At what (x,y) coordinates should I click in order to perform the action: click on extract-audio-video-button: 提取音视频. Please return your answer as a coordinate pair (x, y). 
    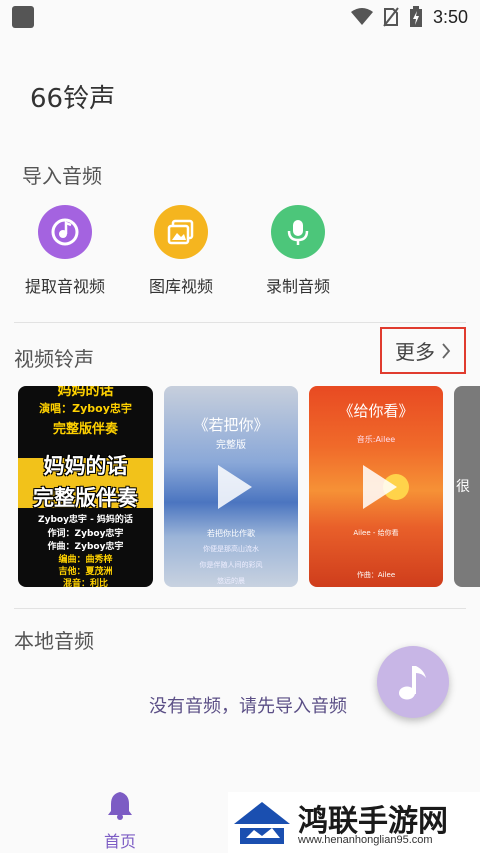
    Looking at the image, I should click on (65, 251).